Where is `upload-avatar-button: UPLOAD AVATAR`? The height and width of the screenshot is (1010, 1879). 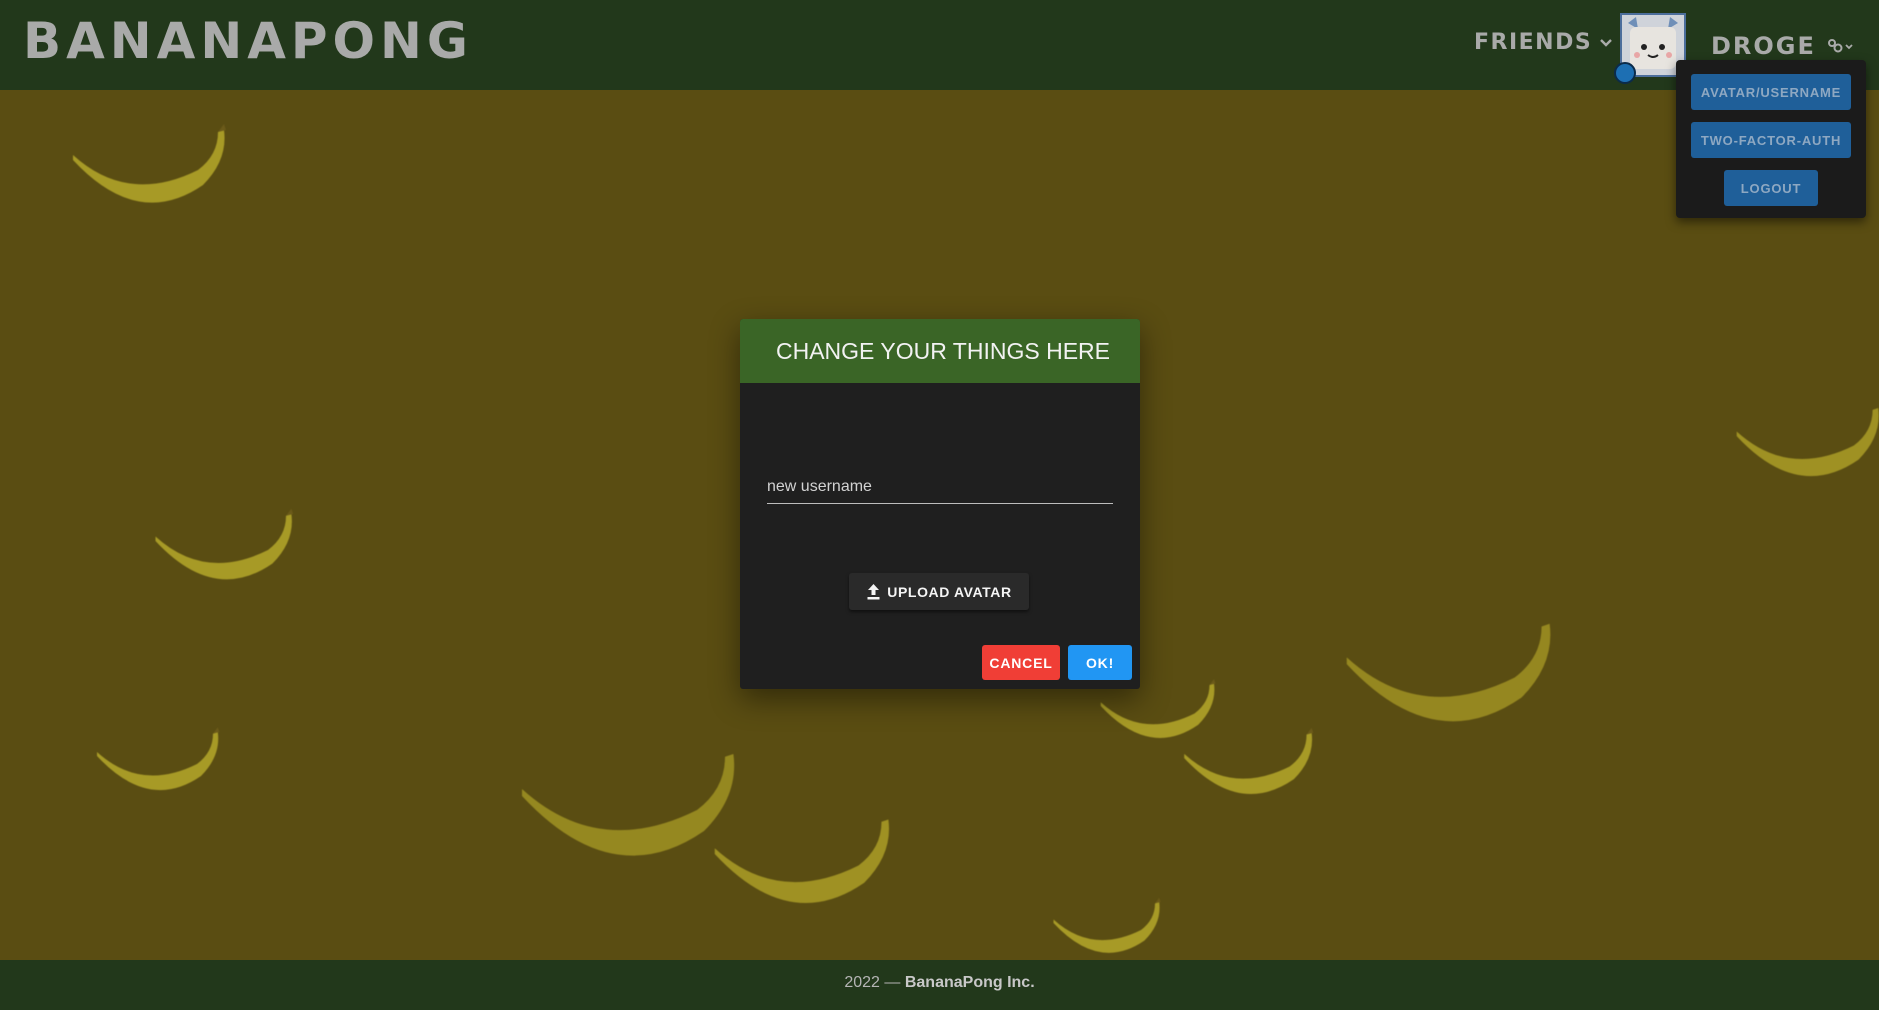 upload-avatar-button: UPLOAD AVATAR is located at coordinates (939, 591).